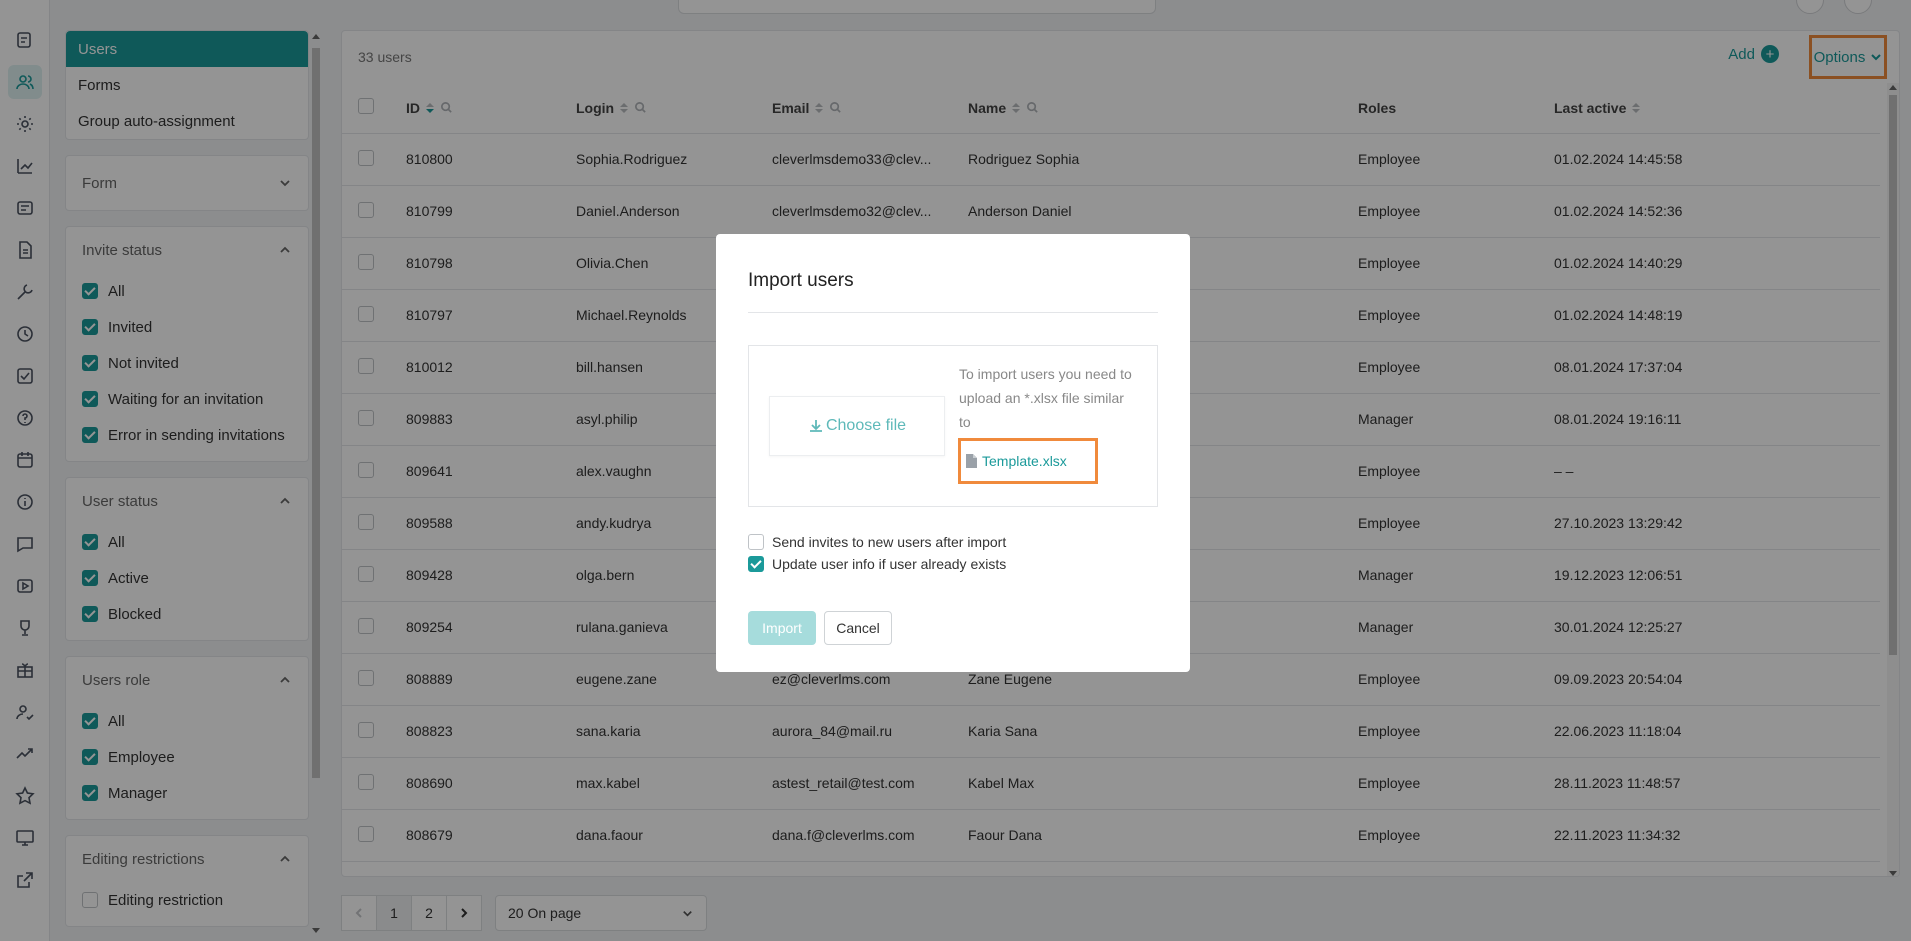 The width and height of the screenshot is (1911, 941). What do you see at coordinates (971, 461) in the screenshot?
I see `file-icon` at bounding box center [971, 461].